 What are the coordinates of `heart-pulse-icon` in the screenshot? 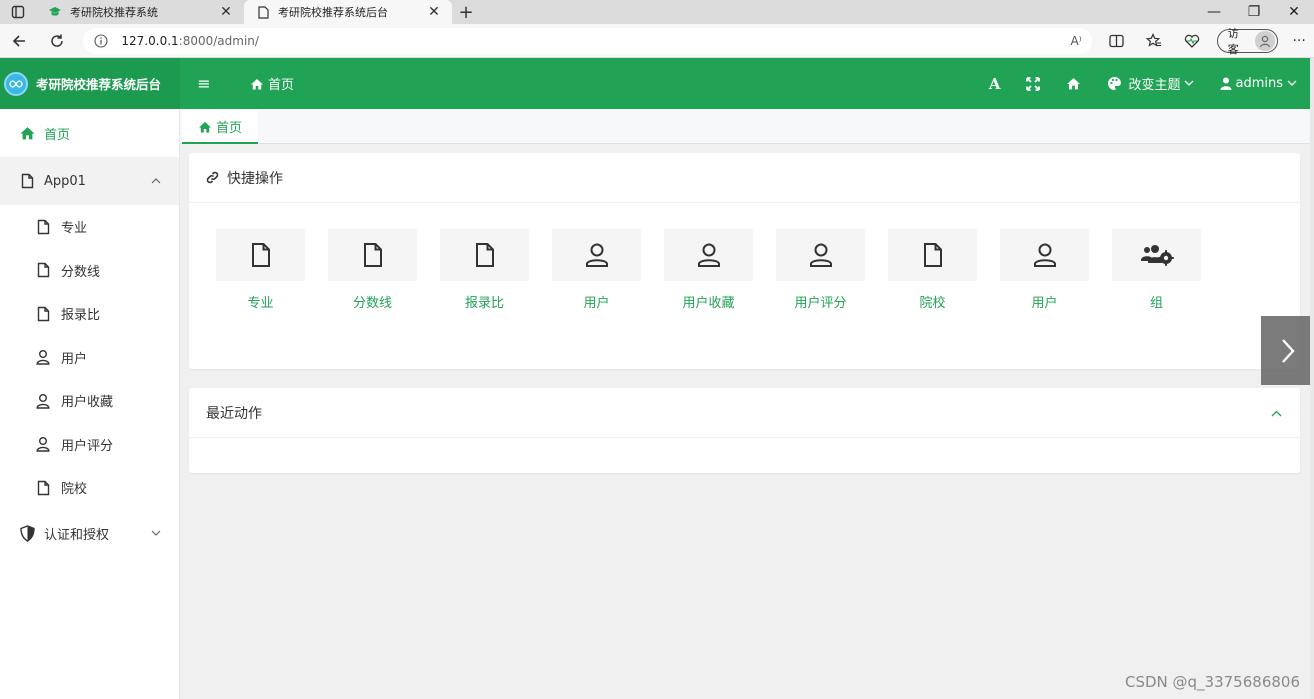 It's located at (1192, 41).